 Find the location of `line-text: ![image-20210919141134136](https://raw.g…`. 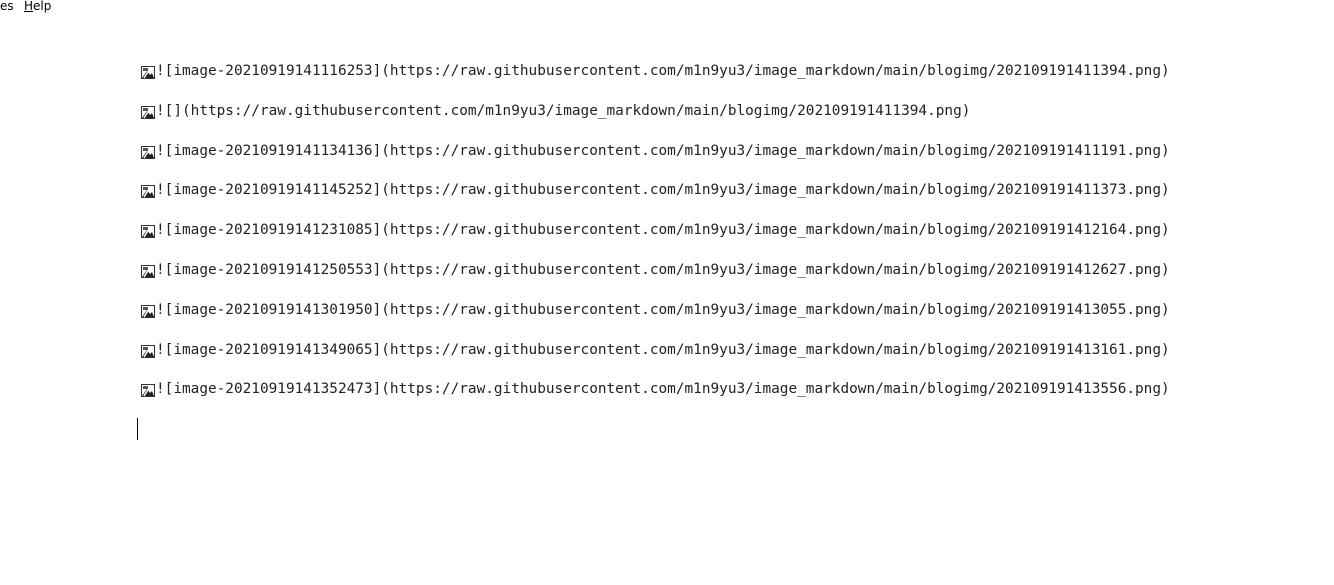

line-text: ![image-20210919141134136](https://raw.g… is located at coordinates (663, 150).